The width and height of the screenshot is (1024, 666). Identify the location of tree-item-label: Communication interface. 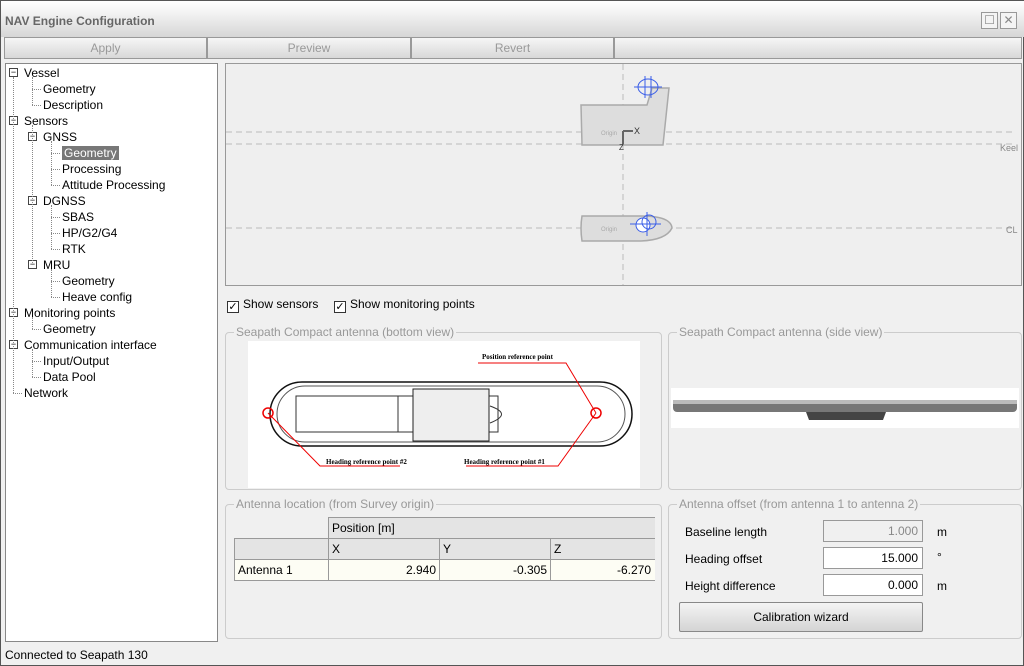
(90, 345).